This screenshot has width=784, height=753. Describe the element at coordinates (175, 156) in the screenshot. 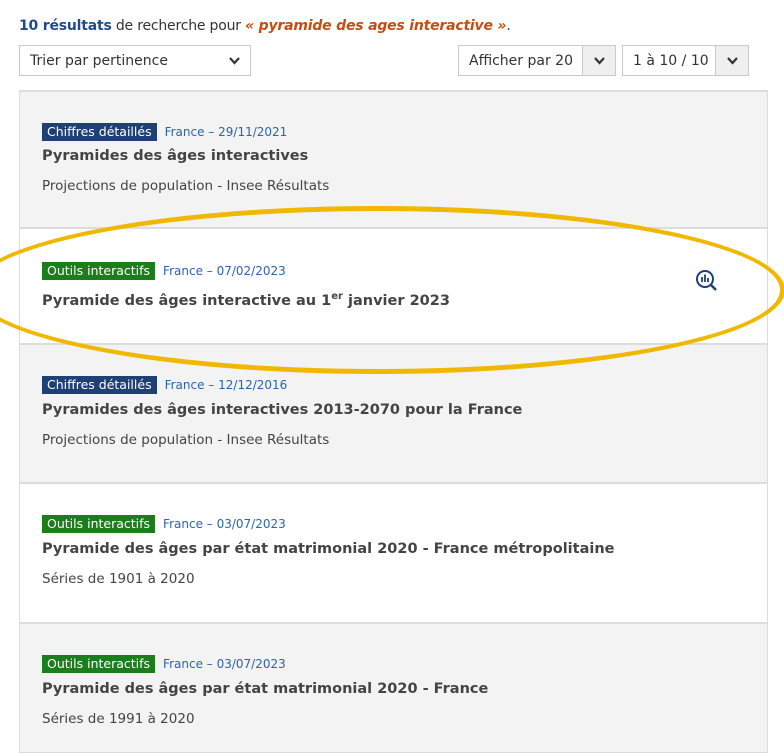

I see `result-title: Pyramides des âges interactives` at that location.